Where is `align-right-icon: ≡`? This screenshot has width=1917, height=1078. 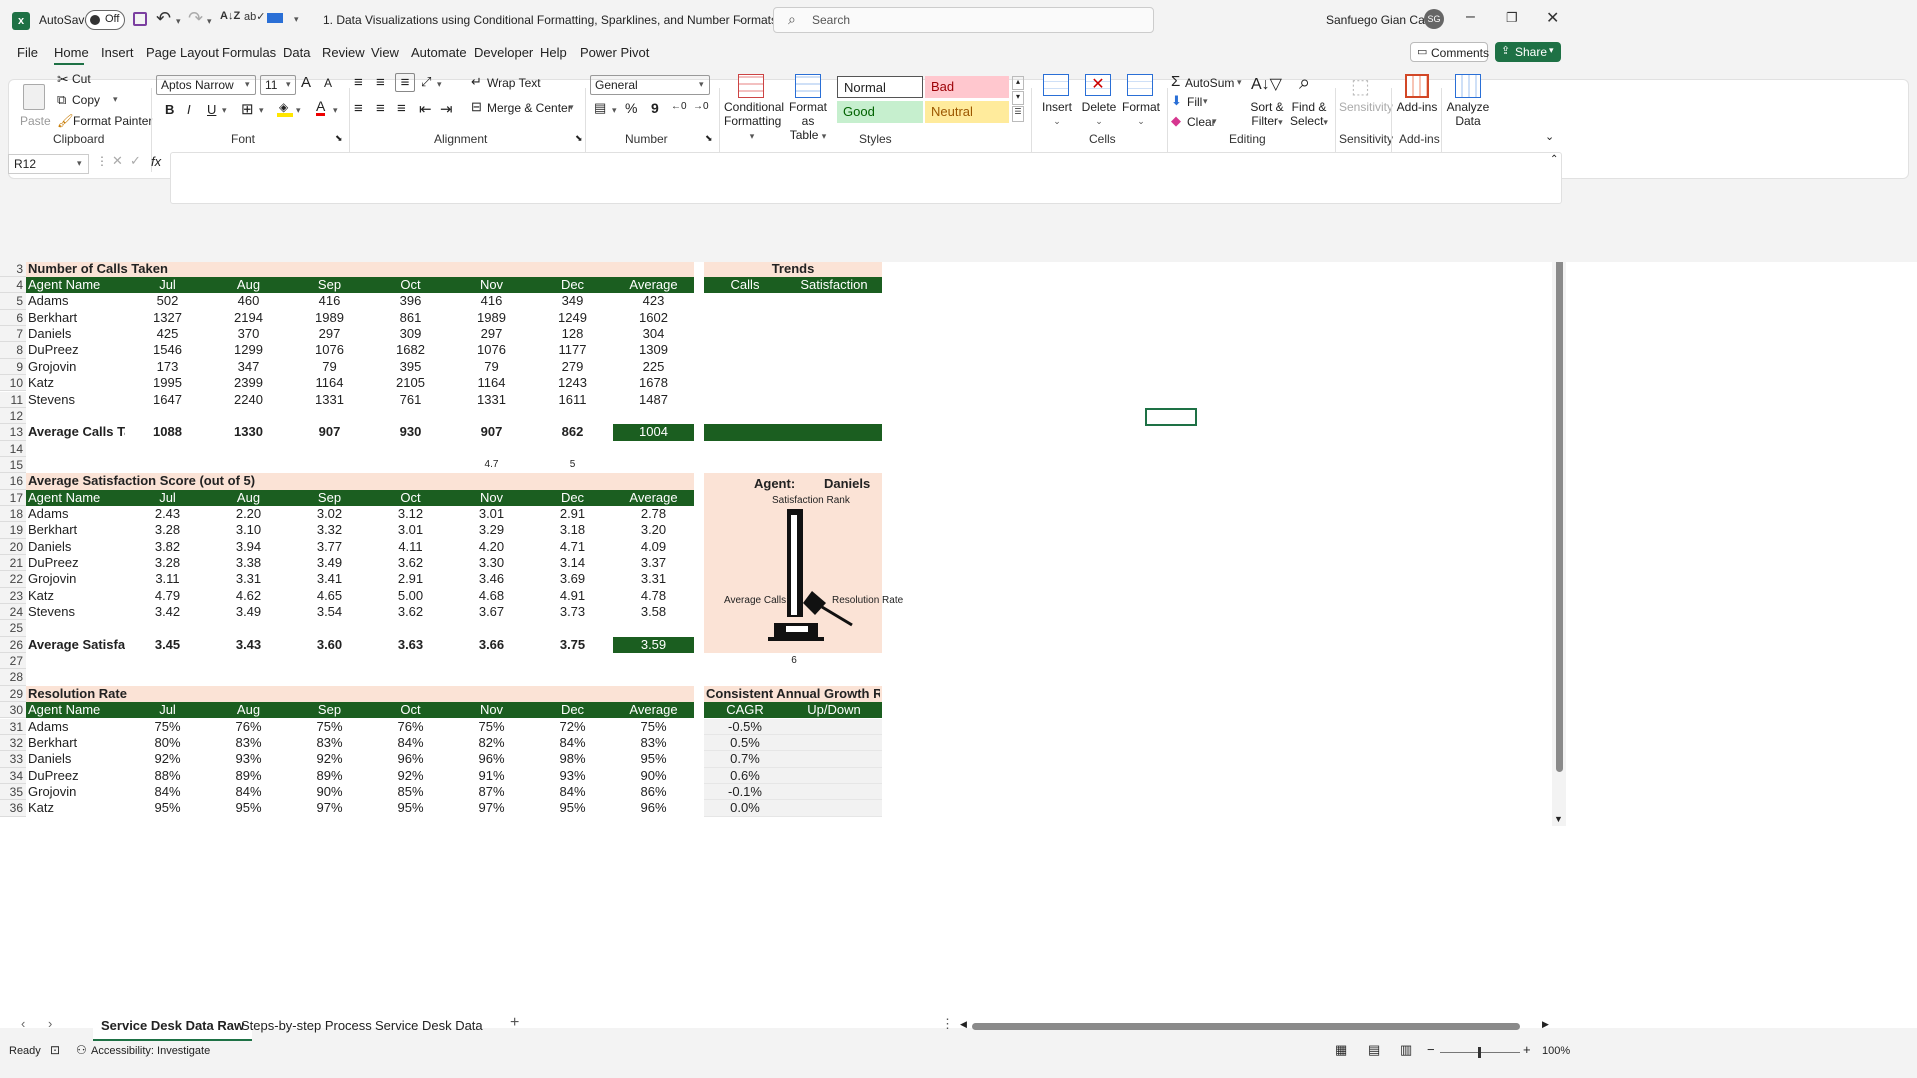
align-right-icon: ≡ is located at coordinates (401, 108).